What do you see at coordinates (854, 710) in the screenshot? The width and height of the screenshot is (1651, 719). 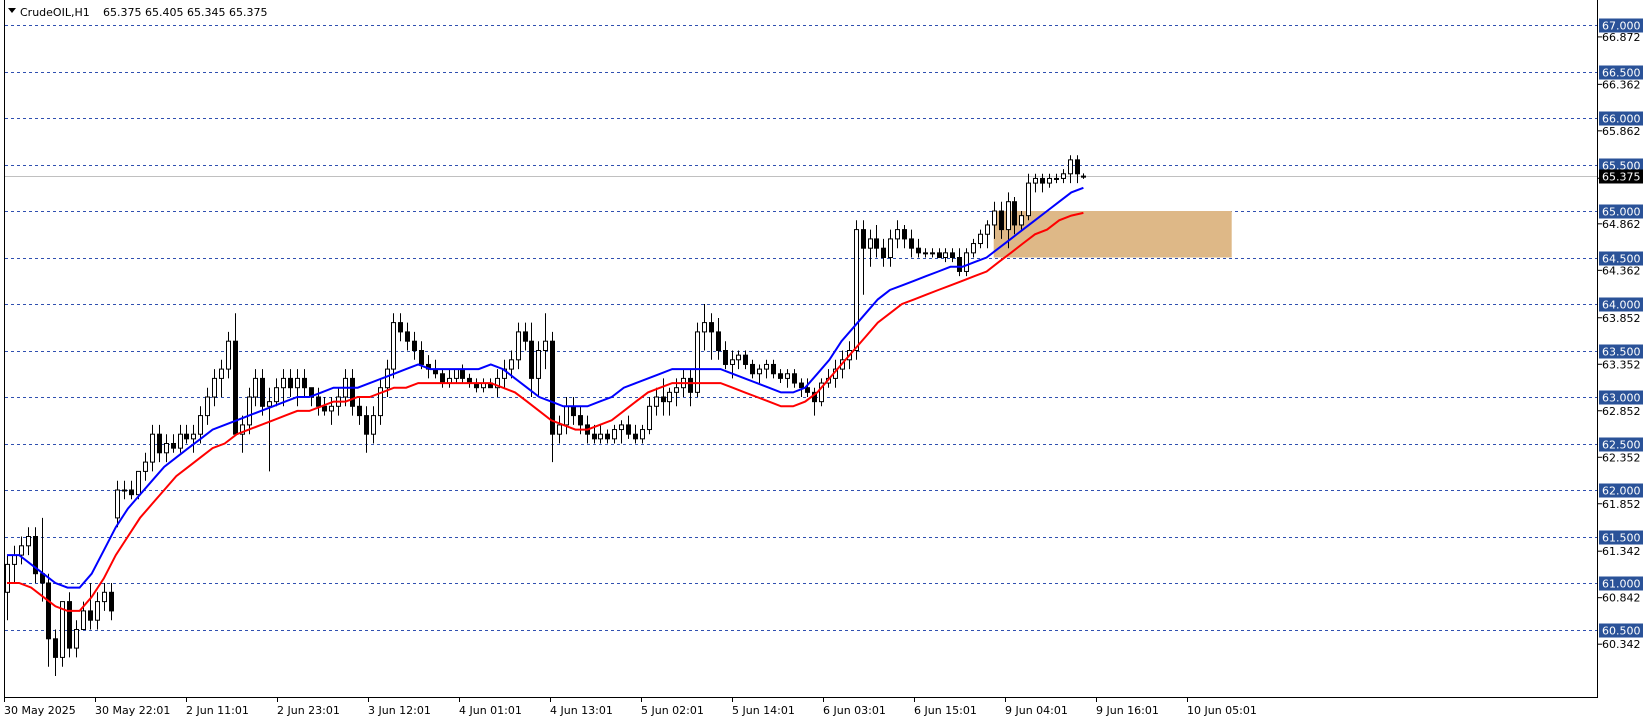 I see `time-tick-label: 6 Jun 03:01` at bounding box center [854, 710].